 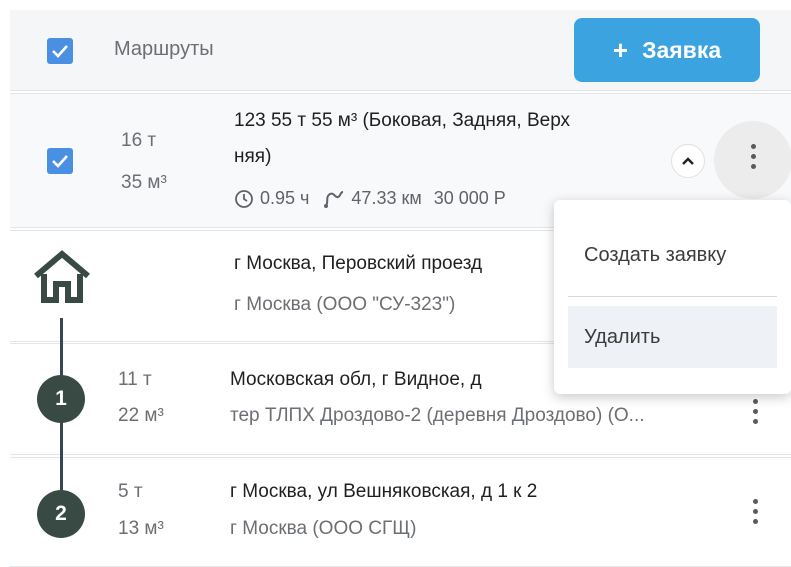 I want to click on menu-create-request: Создать заявку, so click(x=672, y=255).